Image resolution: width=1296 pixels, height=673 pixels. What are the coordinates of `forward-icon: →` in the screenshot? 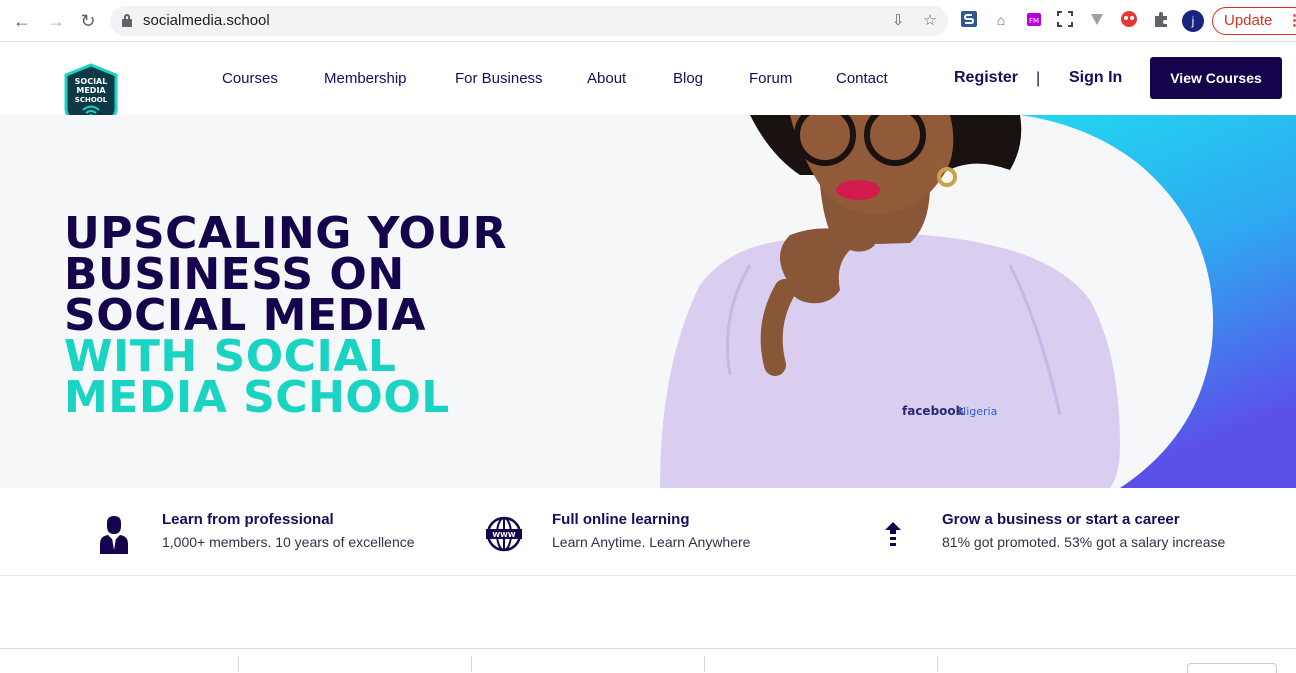 It's located at (56, 21).